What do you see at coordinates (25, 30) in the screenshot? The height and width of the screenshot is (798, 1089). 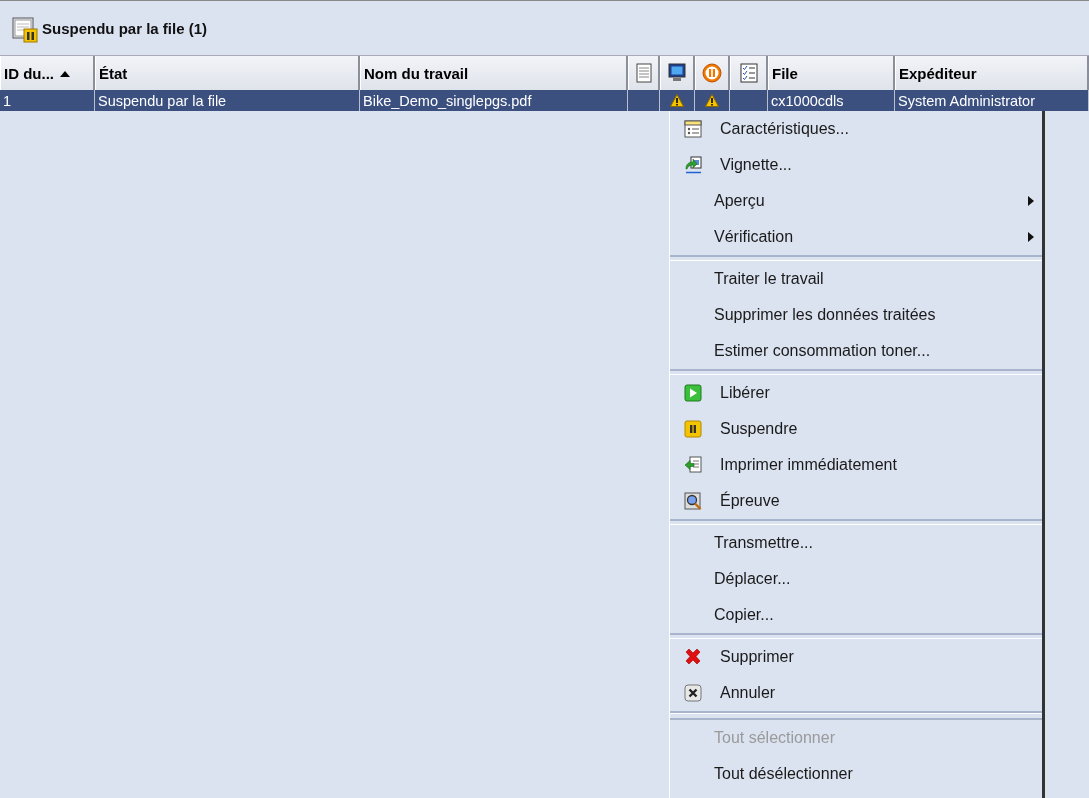 I see `queue-paused-icon` at bounding box center [25, 30].